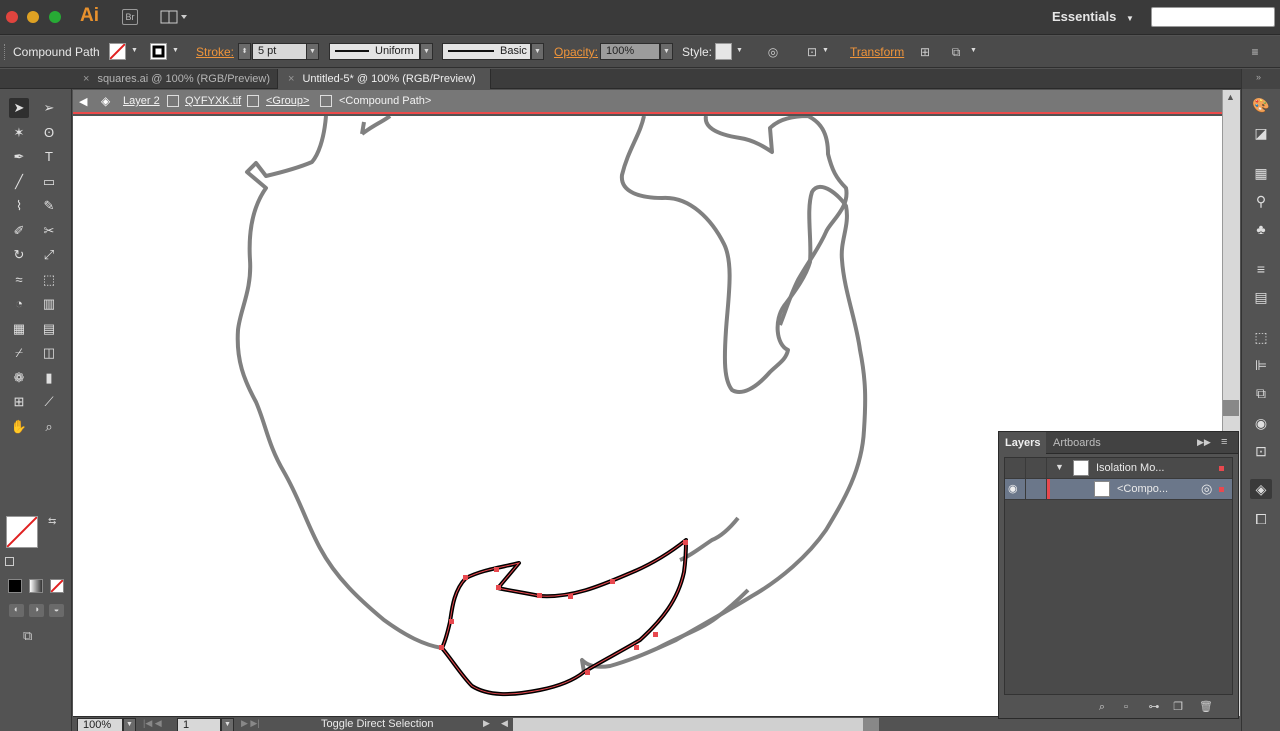 This screenshot has width=1280, height=731. I want to click on stroke-dropdown-arrow: ▼, so click(175, 51).